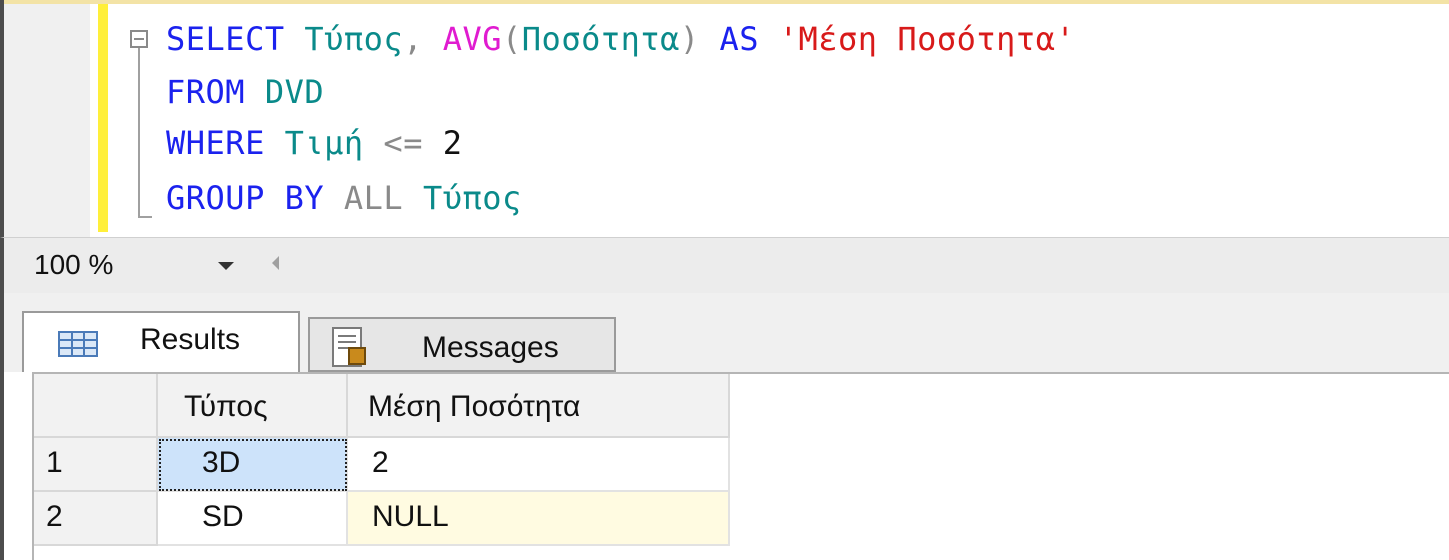 This screenshot has width=1449, height=560. Describe the element at coordinates (294, 92) in the screenshot. I see `table-name: DVD` at that location.